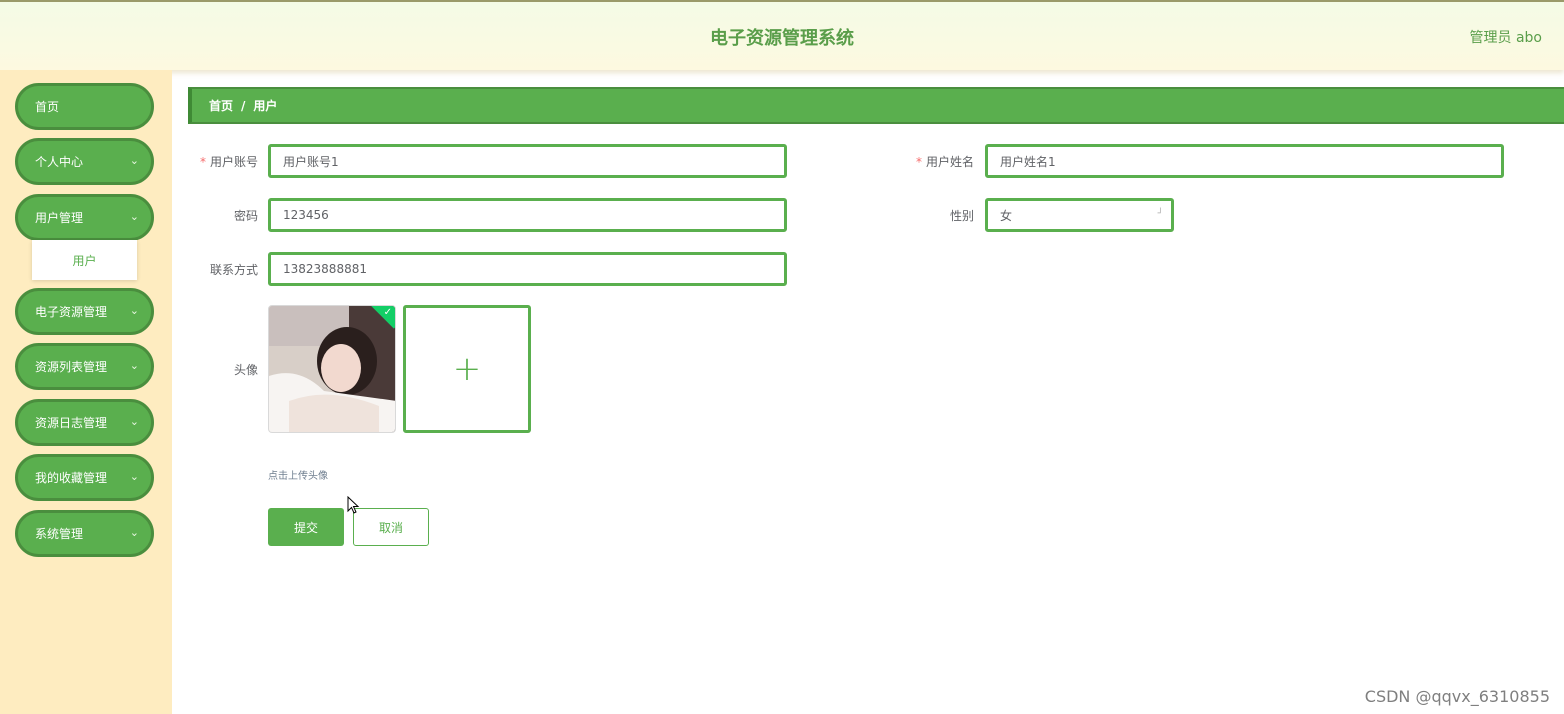  What do you see at coordinates (332, 369) in the screenshot?
I see `avatar-image: ✓` at bounding box center [332, 369].